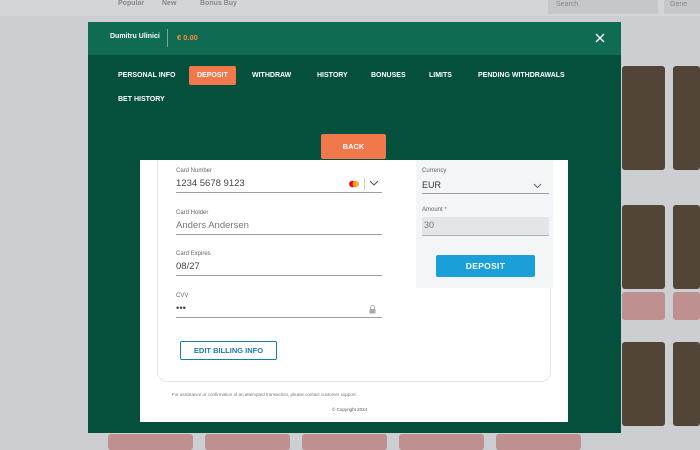  Describe the element at coordinates (279, 268) in the screenshot. I see `card-expires-input: 08/27` at that location.